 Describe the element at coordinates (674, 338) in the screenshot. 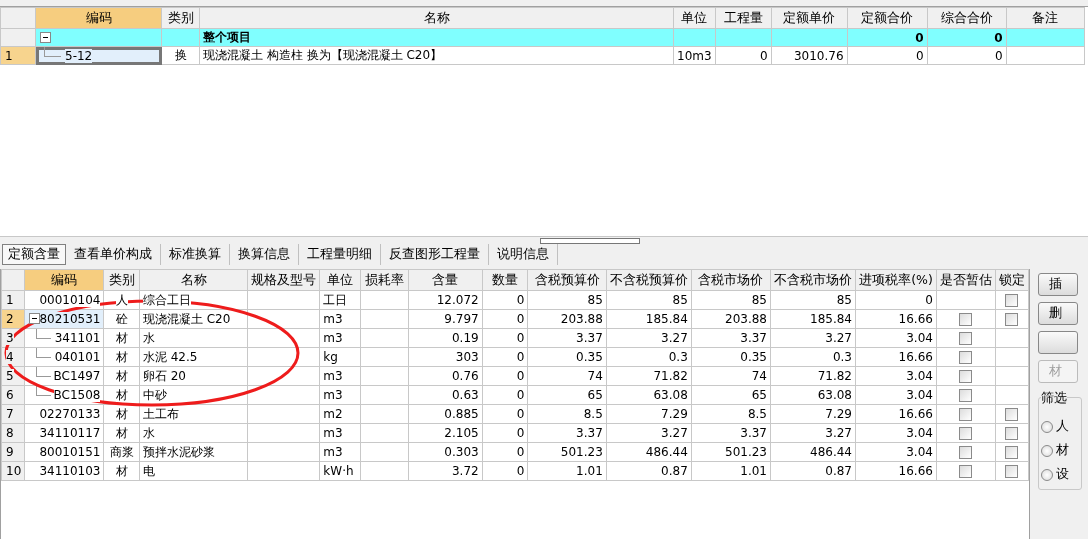

I see `table-cell: 3.27` at that location.